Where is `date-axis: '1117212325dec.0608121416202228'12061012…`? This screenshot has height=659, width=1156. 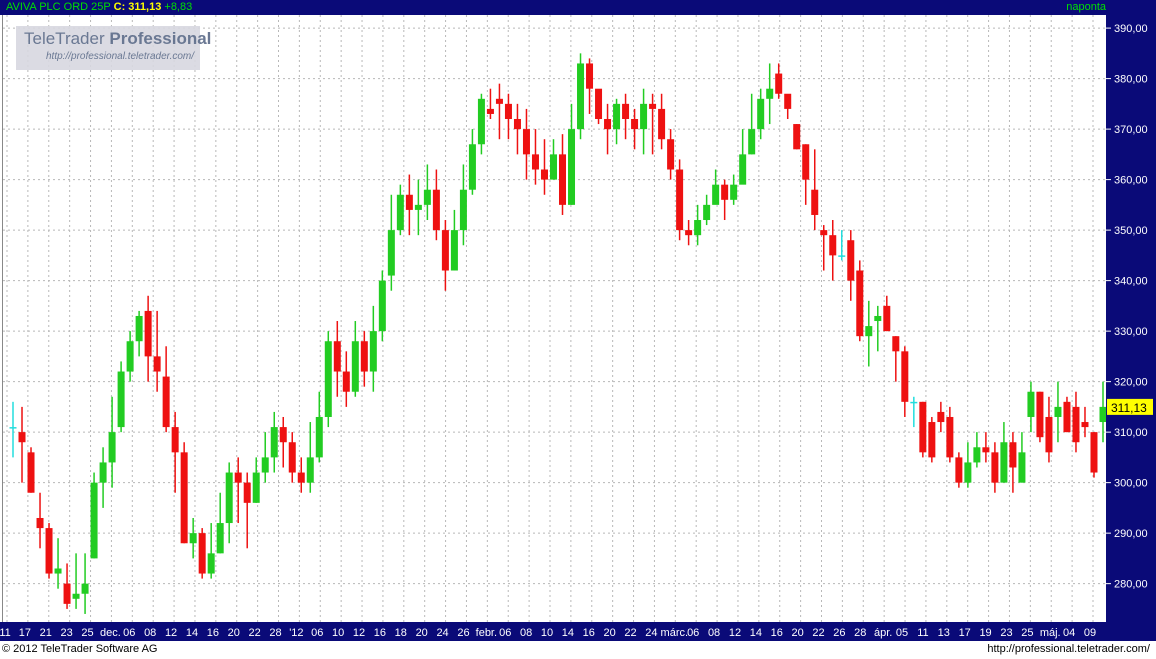
date-axis: '1117212325dec.0608121416202228'12061012… is located at coordinates (578, 631).